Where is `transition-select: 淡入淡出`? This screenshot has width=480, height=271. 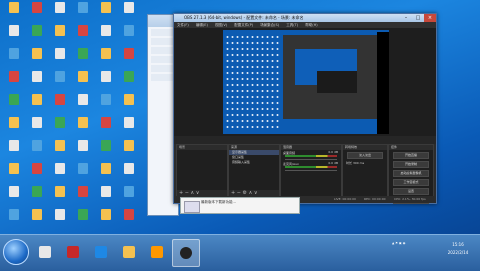
transition-select: 淡入淡出 is located at coordinates (365, 155).